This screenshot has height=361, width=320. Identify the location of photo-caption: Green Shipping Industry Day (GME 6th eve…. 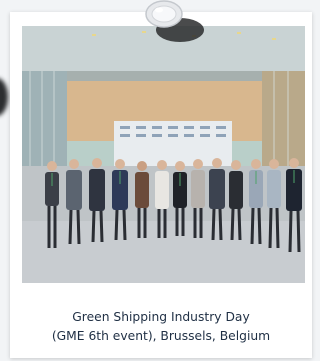
(161, 327).